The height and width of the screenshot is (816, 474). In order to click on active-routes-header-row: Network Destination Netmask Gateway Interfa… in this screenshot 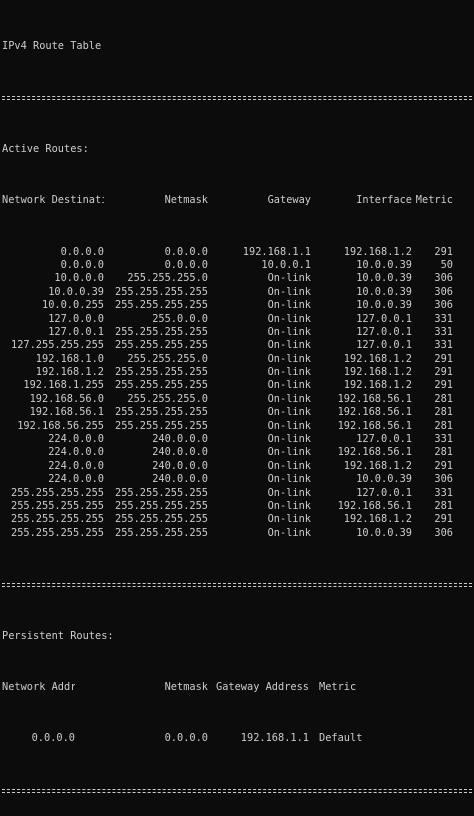, I will do `click(238, 200)`.